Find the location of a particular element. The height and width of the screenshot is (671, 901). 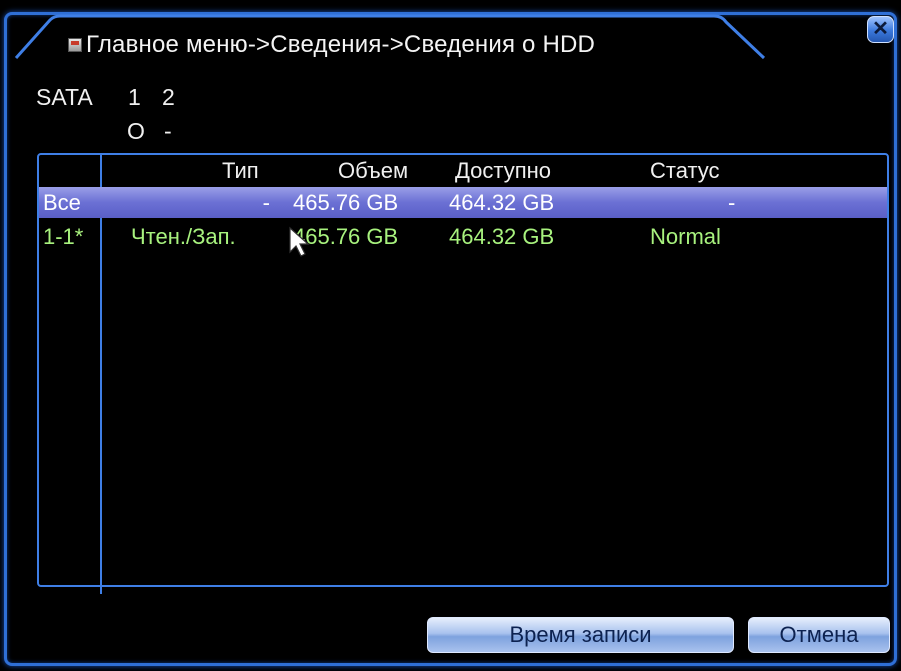

title-bar: Главное меню->Сведения->Сведения о HDD is located at coordinates (391, 36).